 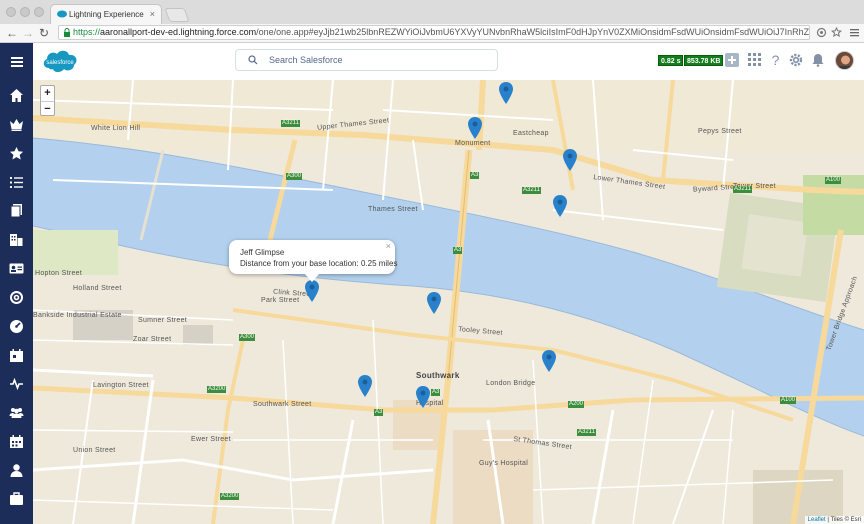 What do you see at coordinates (163, 320) in the screenshot?
I see `map-street-label: Sumner Street` at bounding box center [163, 320].